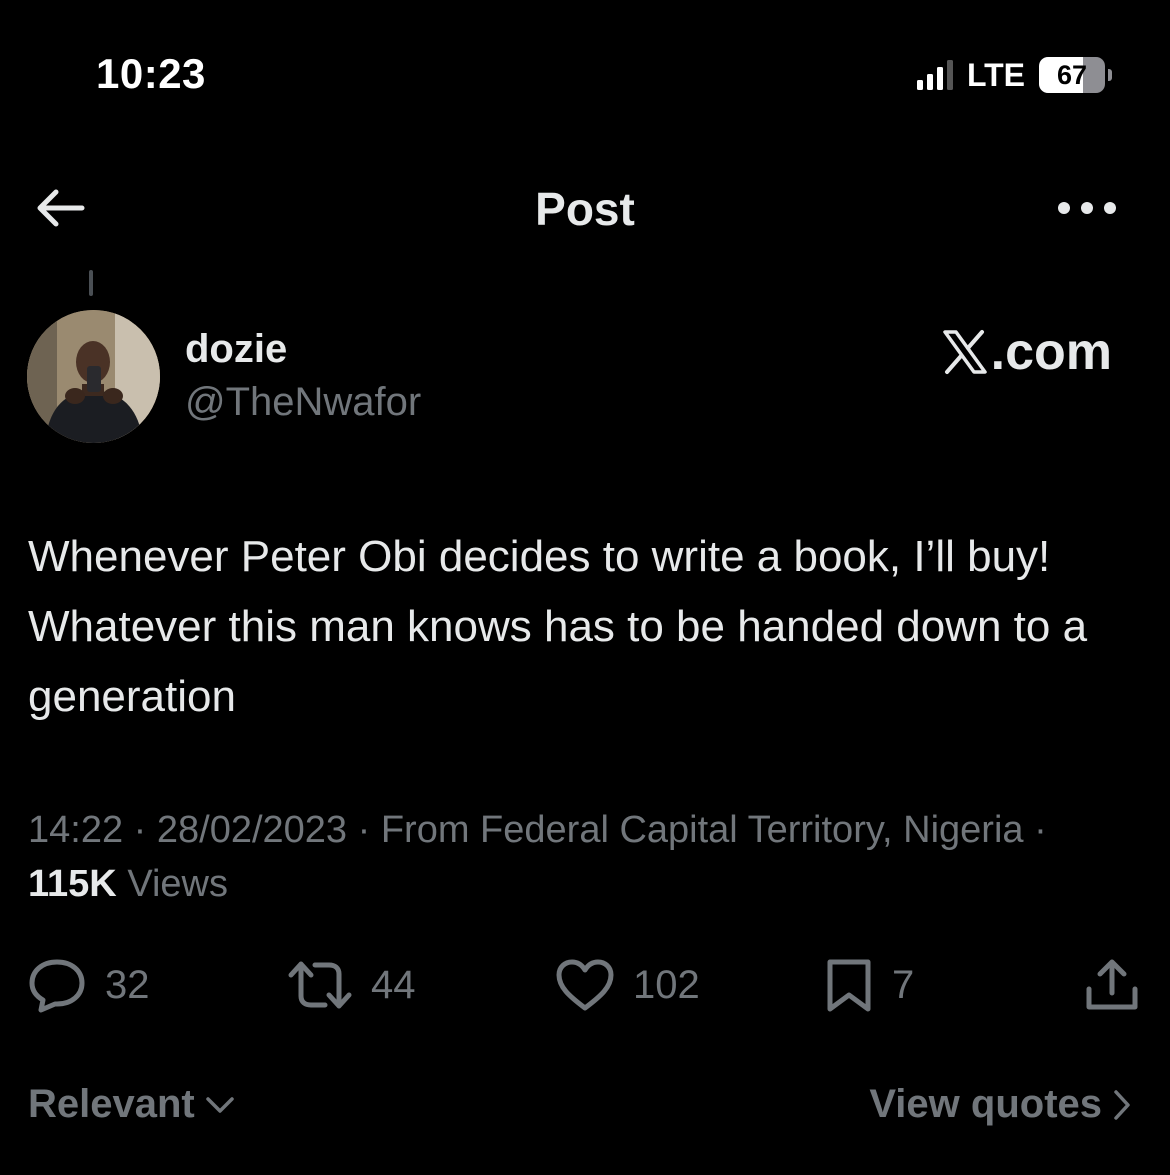 This screenshot has height=1175, width=1170. What do you see at coordinates (585, 209) in the screenshot?
I see `page-title: Post` at bounding box center [585, 209].